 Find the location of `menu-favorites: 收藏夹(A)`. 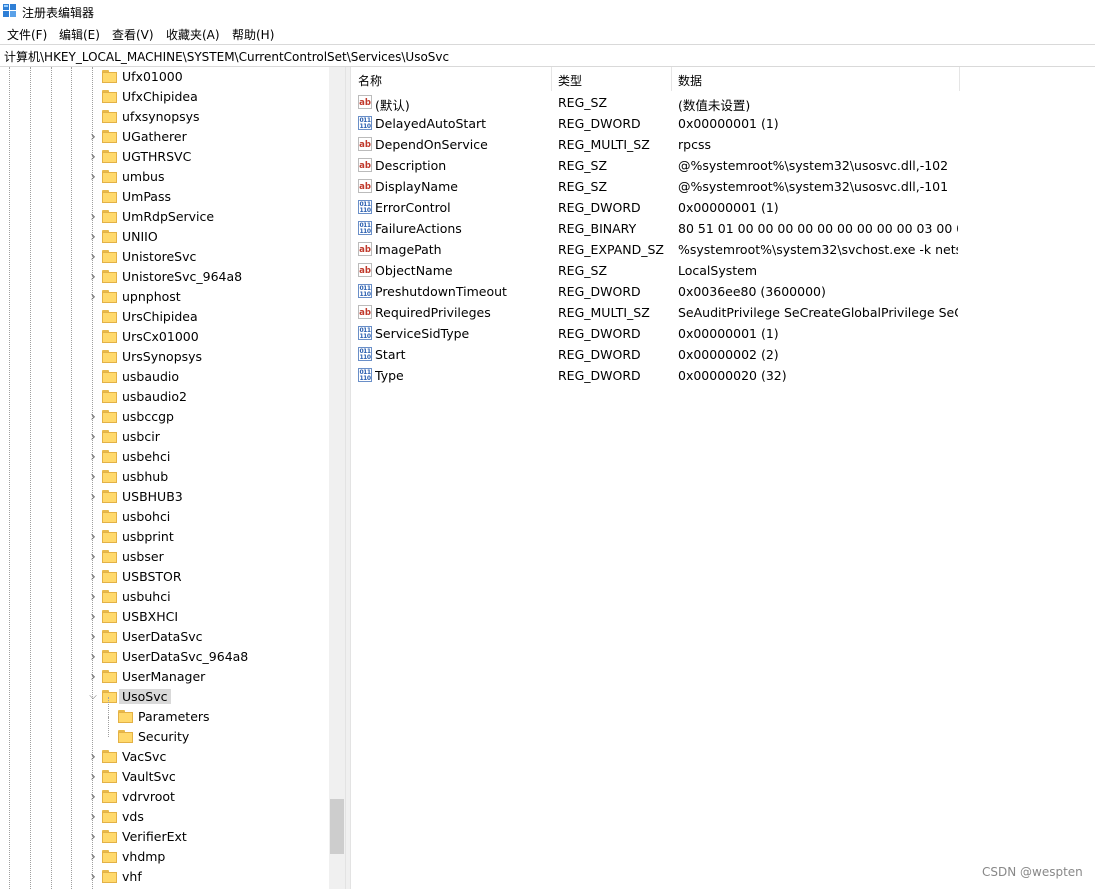

menu-favorites: 收藏夹(A) is located at coordinates (193, 34).